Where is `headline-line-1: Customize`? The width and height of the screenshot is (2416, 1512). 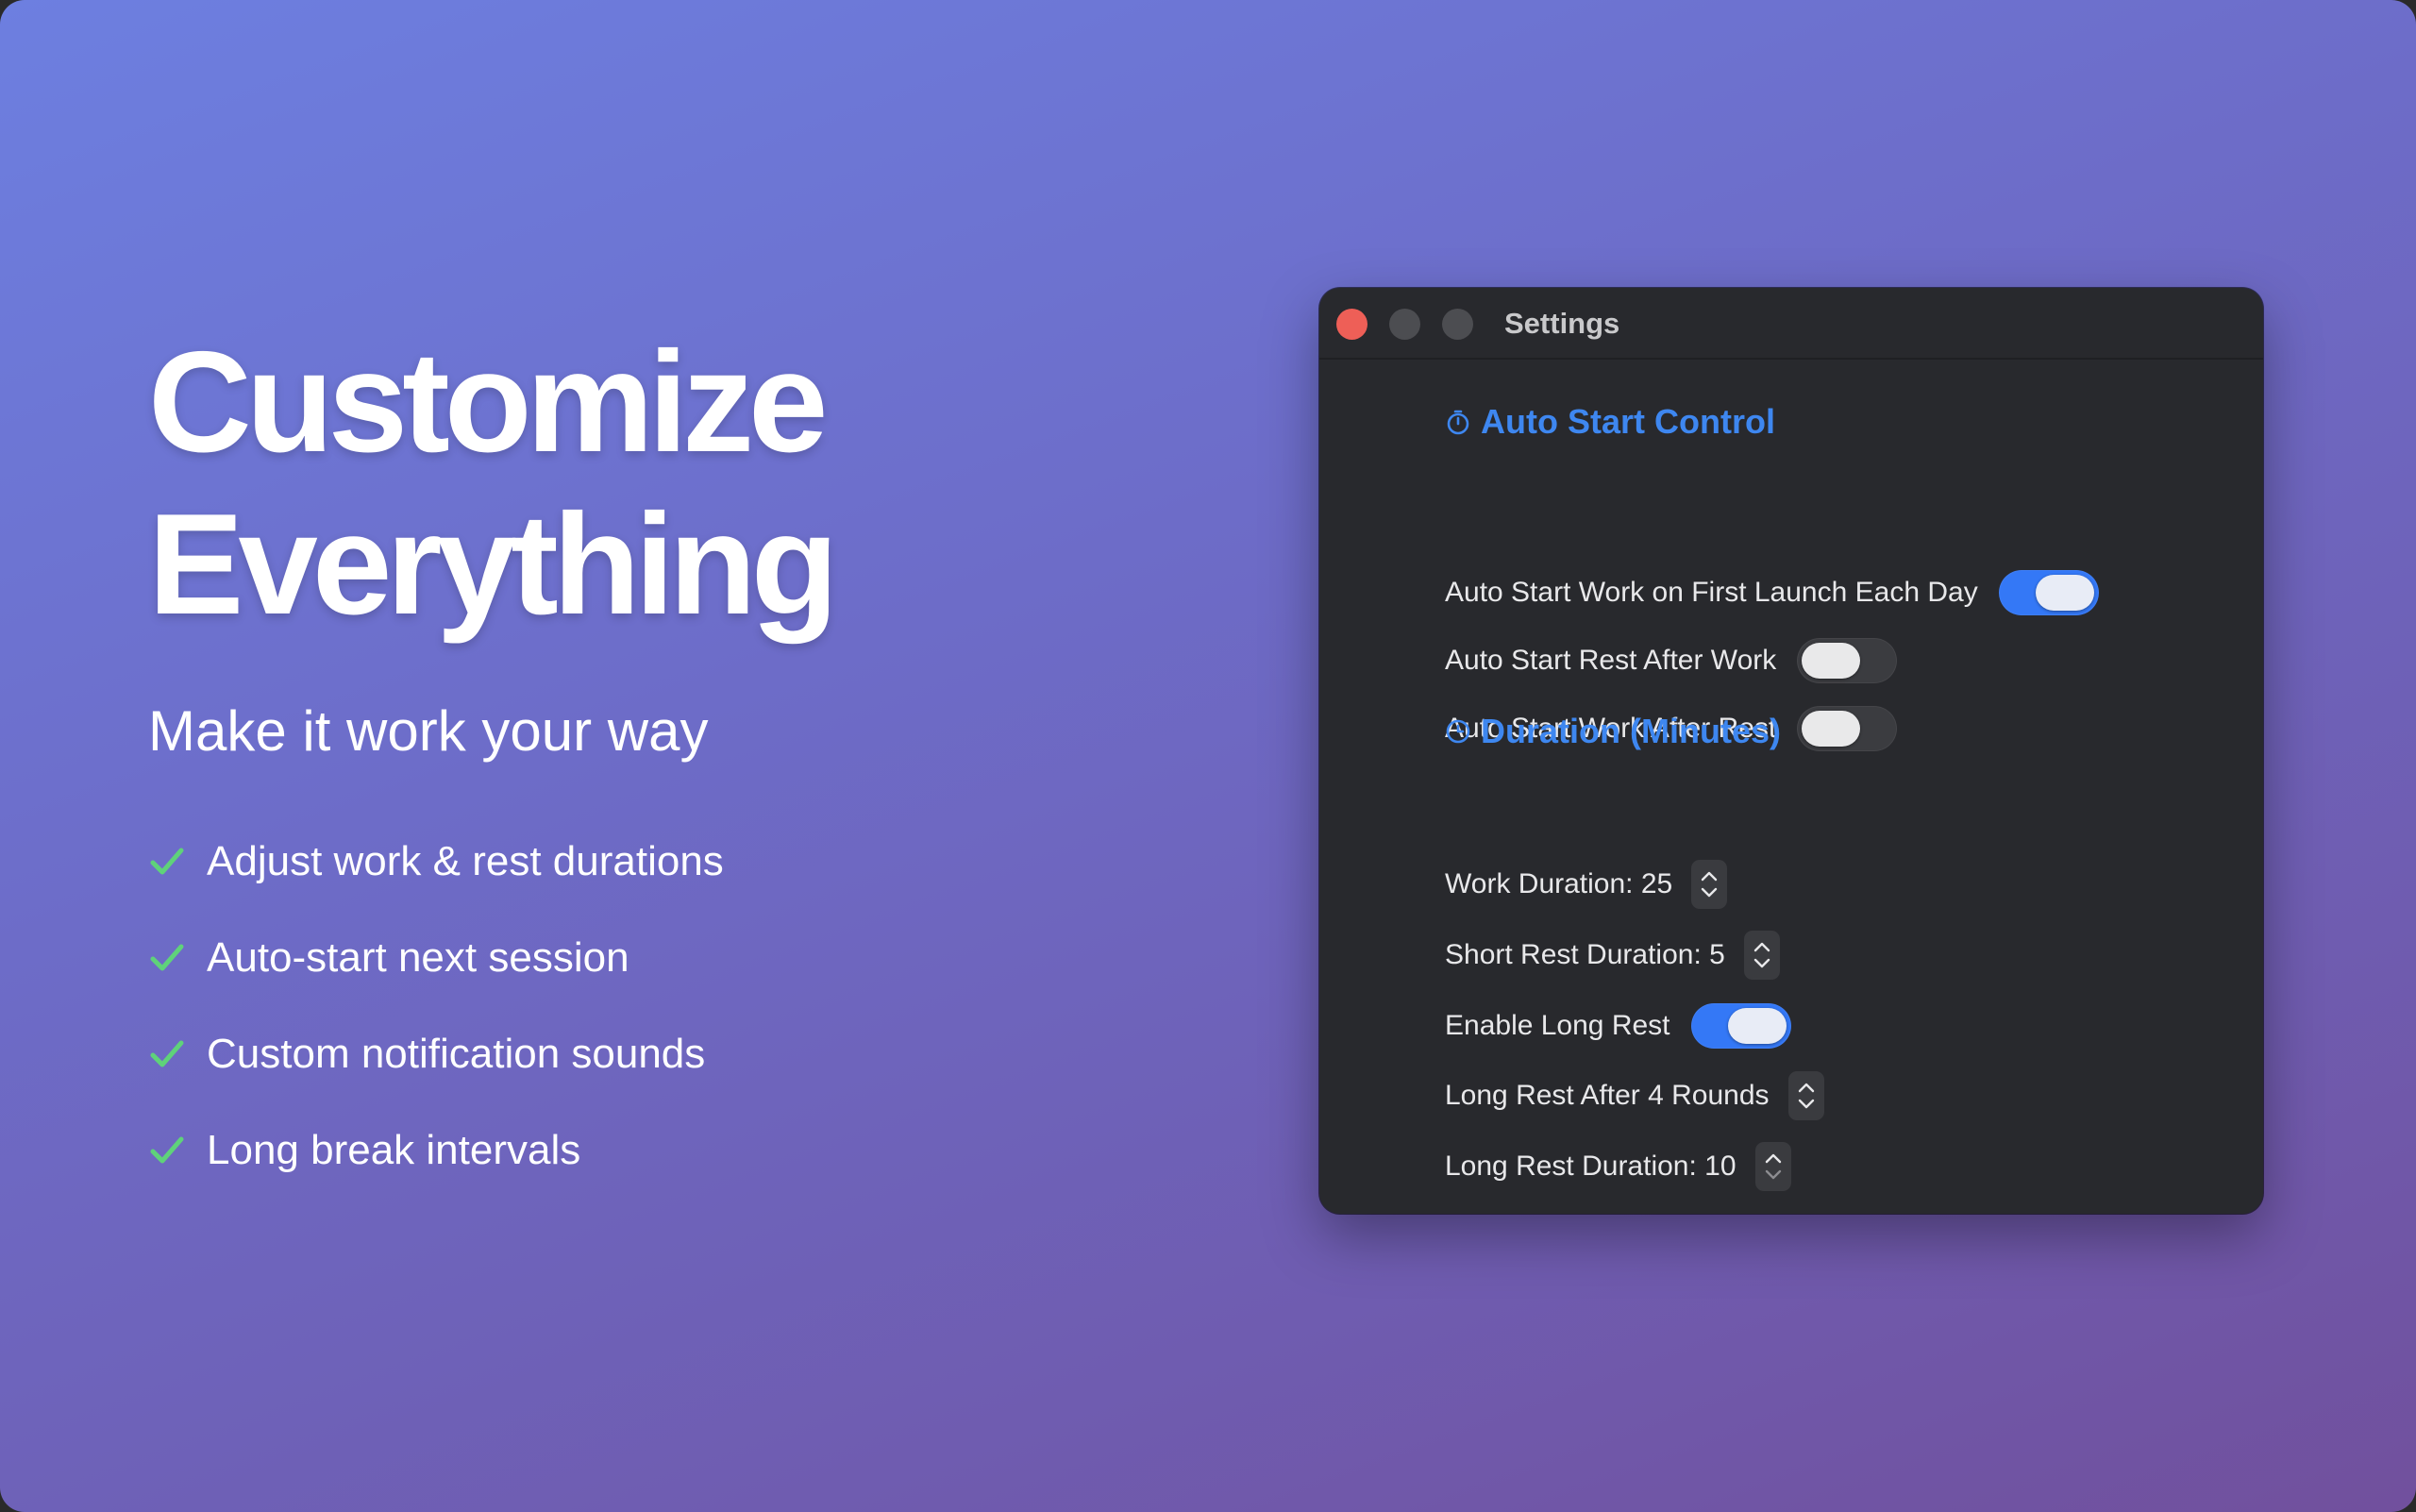
headline-line-1: Customize is located at coordinates (489, 402).